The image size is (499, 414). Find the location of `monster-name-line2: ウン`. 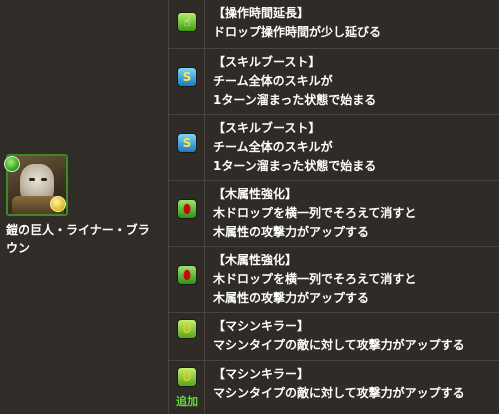

monster-name-line2: ウン is located at coordinates (18, 248).